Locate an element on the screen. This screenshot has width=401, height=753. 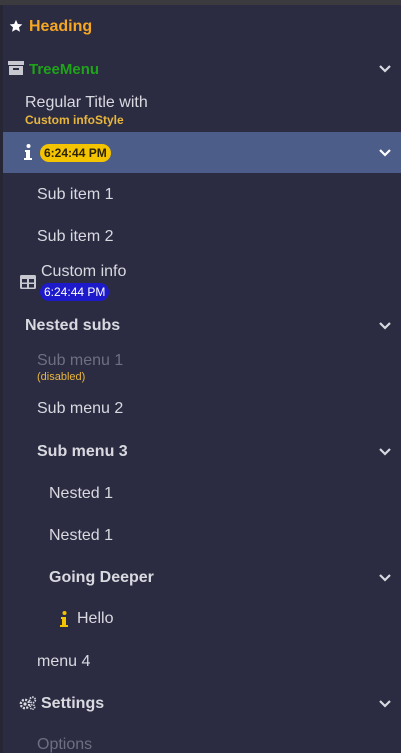
sub-item-2-label: Sub item 2 is located at coordinates (75, 236).